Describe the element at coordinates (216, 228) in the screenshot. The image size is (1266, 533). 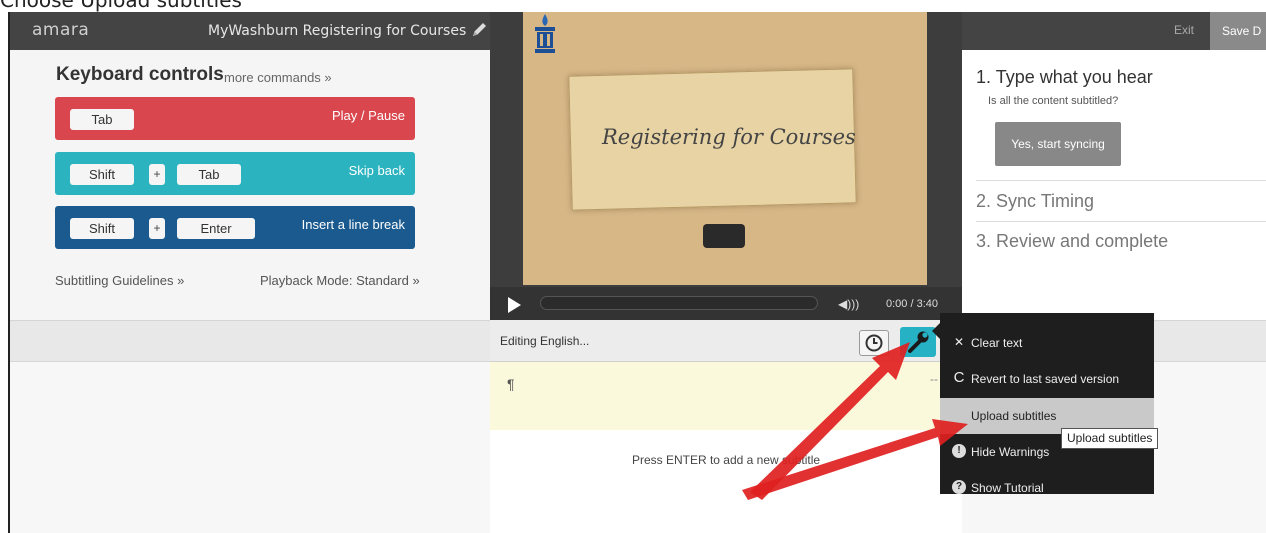
I see `key-cap: Enter` at that location.